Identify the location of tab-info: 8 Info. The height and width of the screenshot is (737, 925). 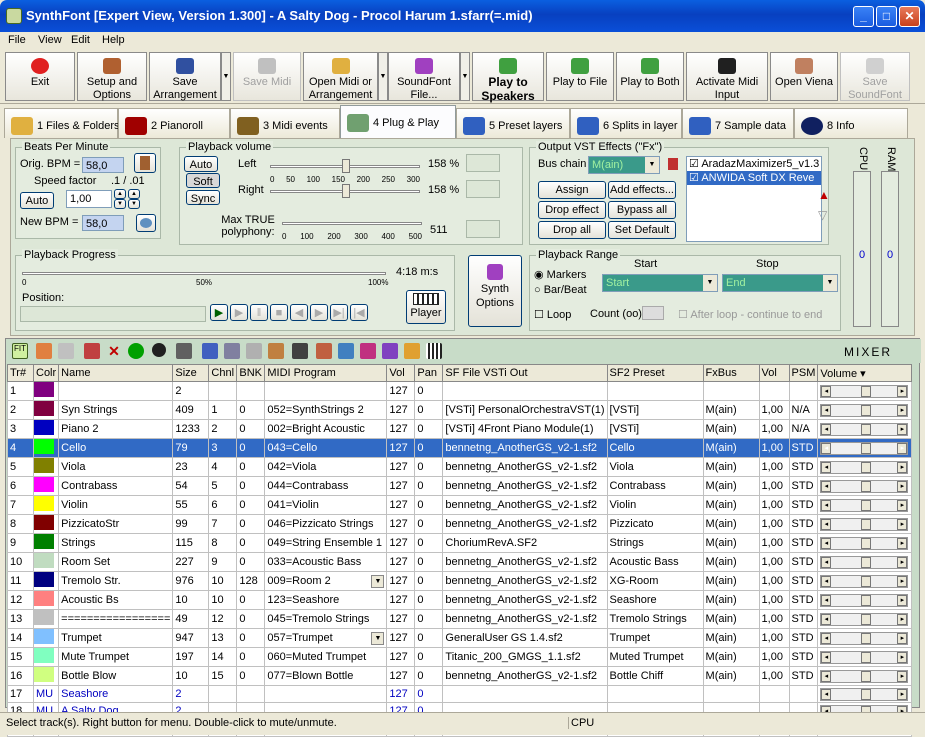
(851, 123).